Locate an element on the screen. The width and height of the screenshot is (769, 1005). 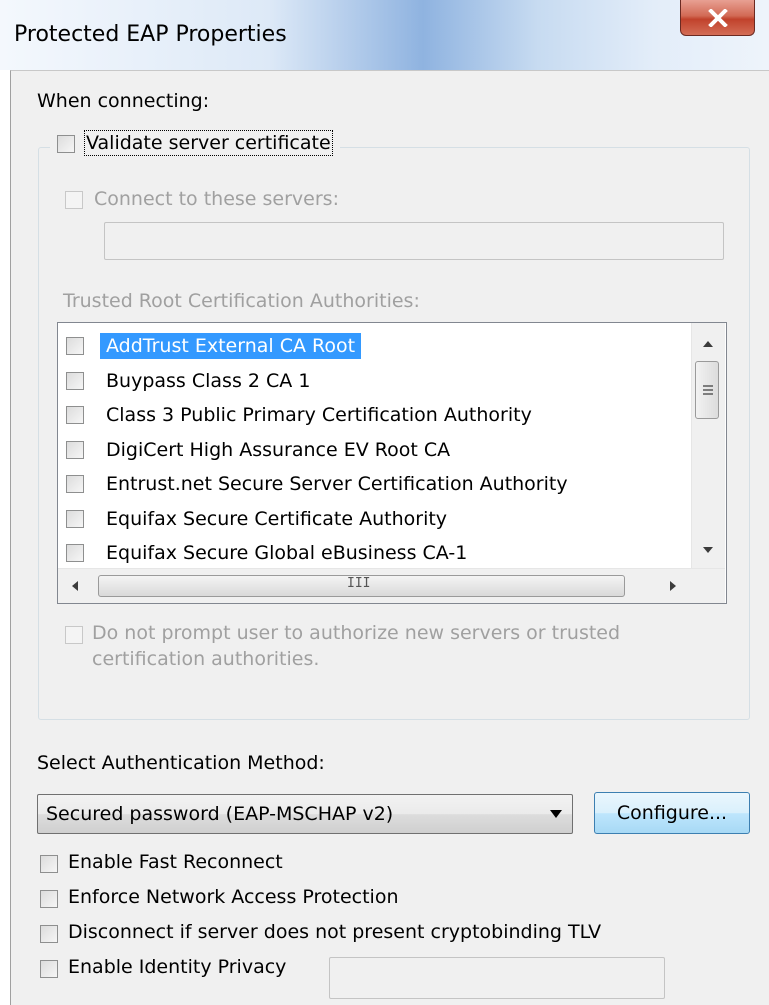
option-label: Enable Identity Privacy is located at coordinates (177, 967).